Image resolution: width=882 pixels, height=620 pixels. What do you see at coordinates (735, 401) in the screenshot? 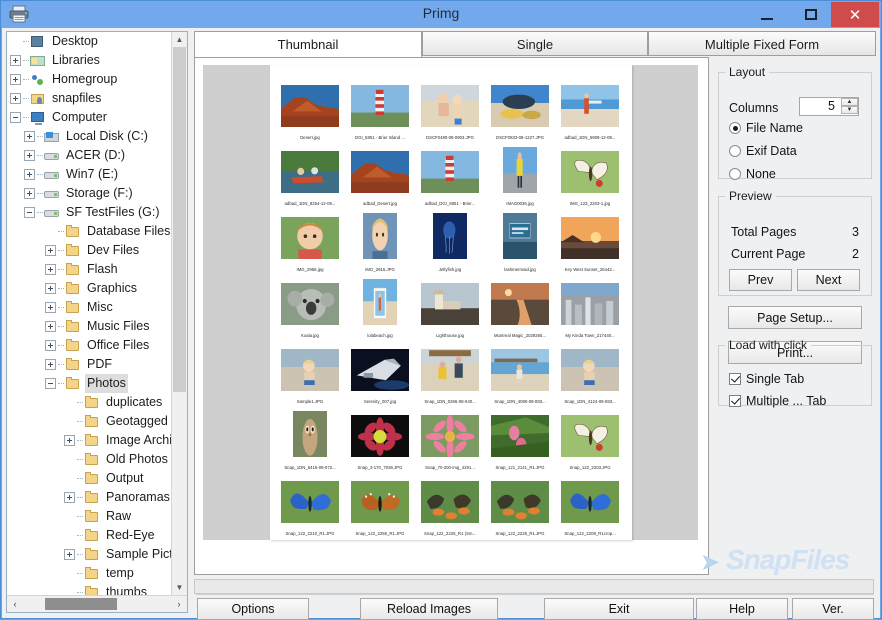
I see `checkbox-multiple-tab-icon` at bounding box center [735, 401].